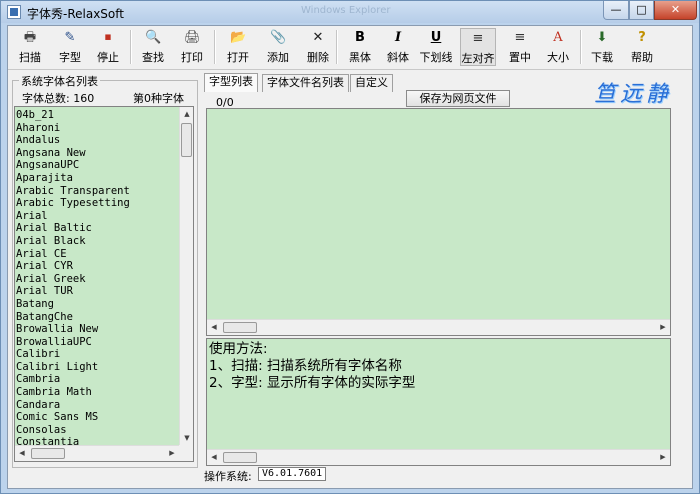  Describe the element at coordinates (73, 153) in the screenshot. I see `font-list-item: Angsana New` at that location.